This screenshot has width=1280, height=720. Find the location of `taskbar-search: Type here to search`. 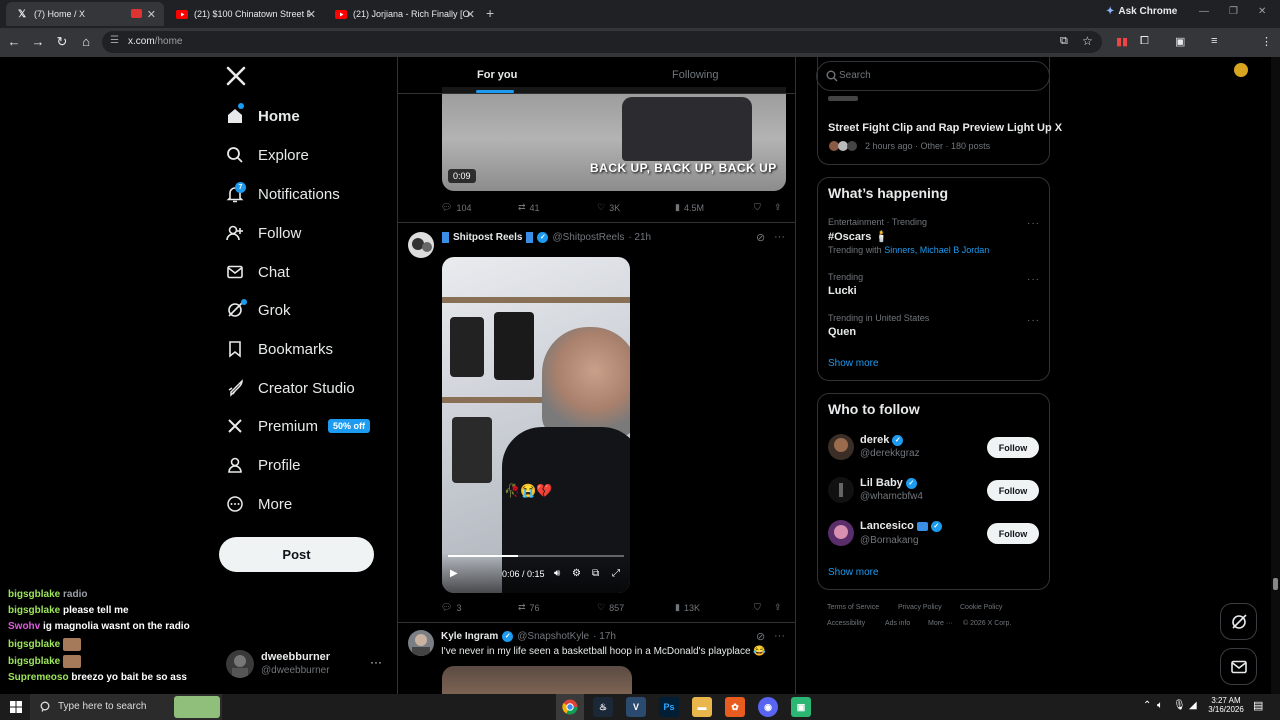

taskbar-search: Type here to search is located at coordinates (126, 707).